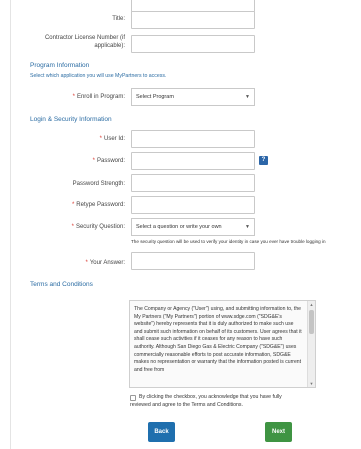 The width and height of the screenshot is (361, 449). I want to click on userid-label: * User Id:, so click(112, 139).